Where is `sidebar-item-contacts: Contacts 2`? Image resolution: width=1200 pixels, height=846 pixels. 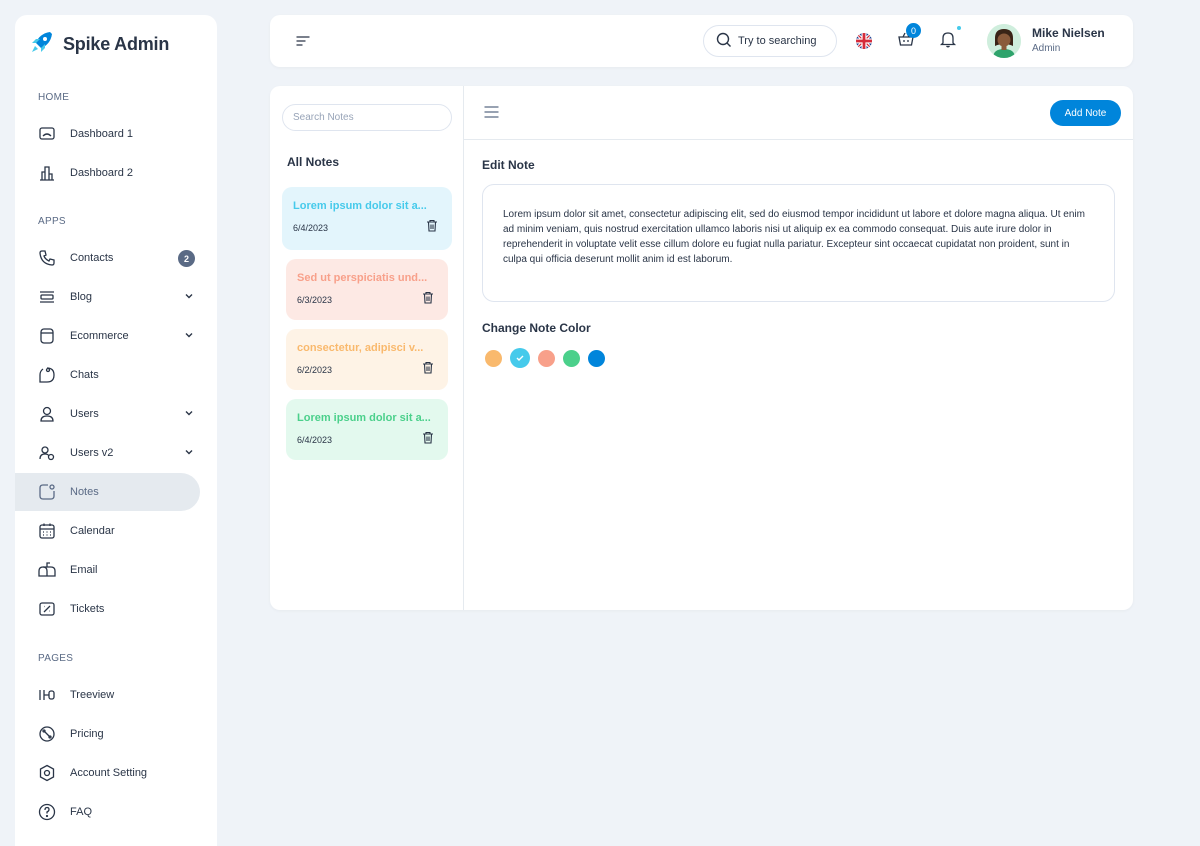
sidebar-item-contacts: Contacts 2 is located at coordinates (107, 258).